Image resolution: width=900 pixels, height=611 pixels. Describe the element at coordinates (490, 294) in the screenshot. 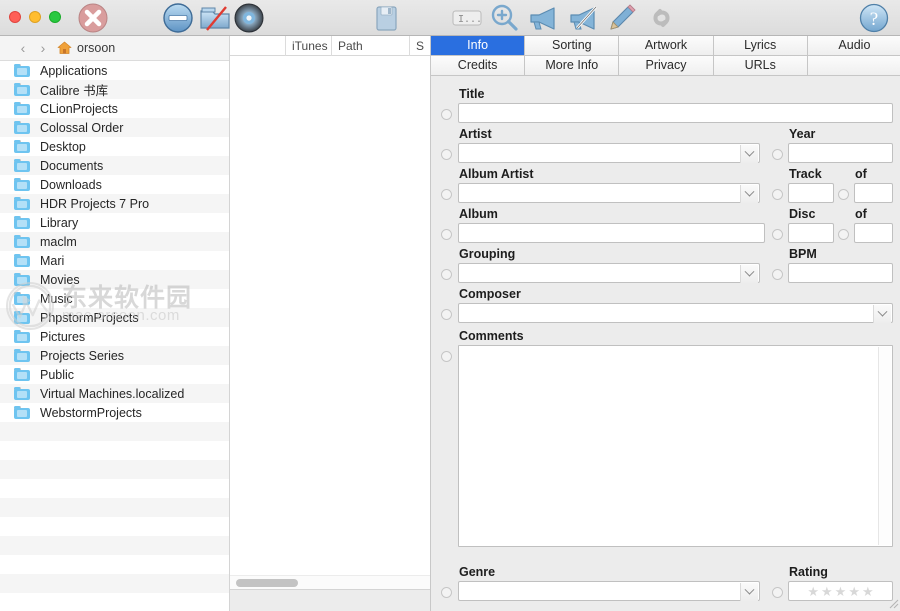

I see `composer-label: Composer` at that location.